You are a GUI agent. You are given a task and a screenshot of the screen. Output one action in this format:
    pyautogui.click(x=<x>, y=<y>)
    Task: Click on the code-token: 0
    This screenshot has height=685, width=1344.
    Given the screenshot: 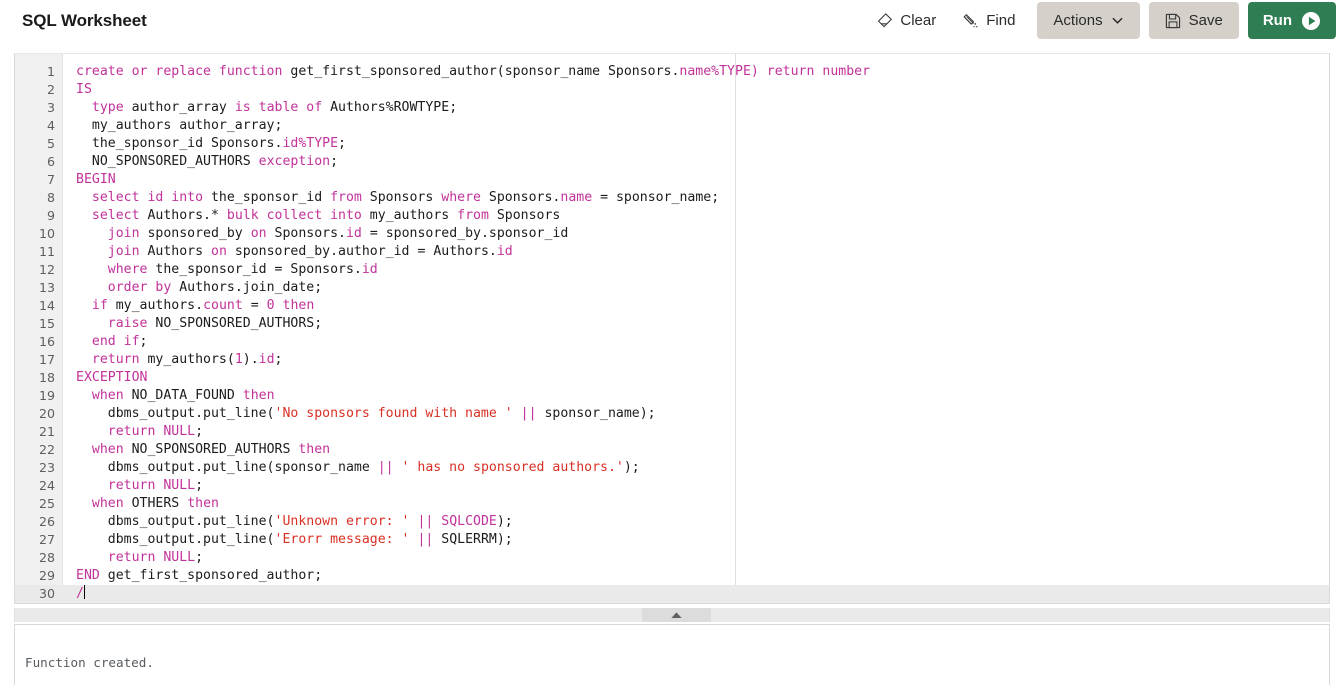 What is the action you would take?
    pyautogui.click(x=270, y=305)
    